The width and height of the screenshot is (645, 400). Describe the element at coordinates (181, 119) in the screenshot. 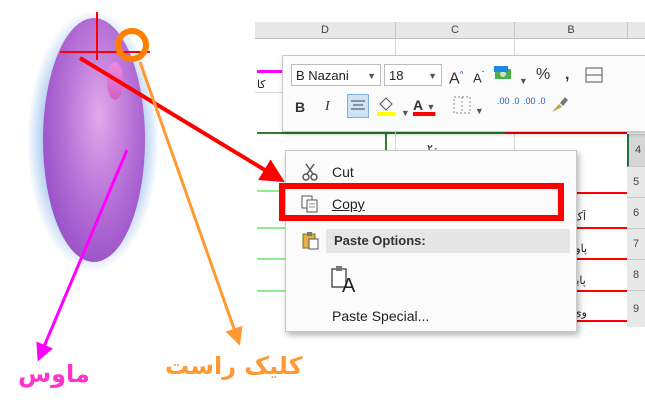

I see `arrow-to-copy` at that location.